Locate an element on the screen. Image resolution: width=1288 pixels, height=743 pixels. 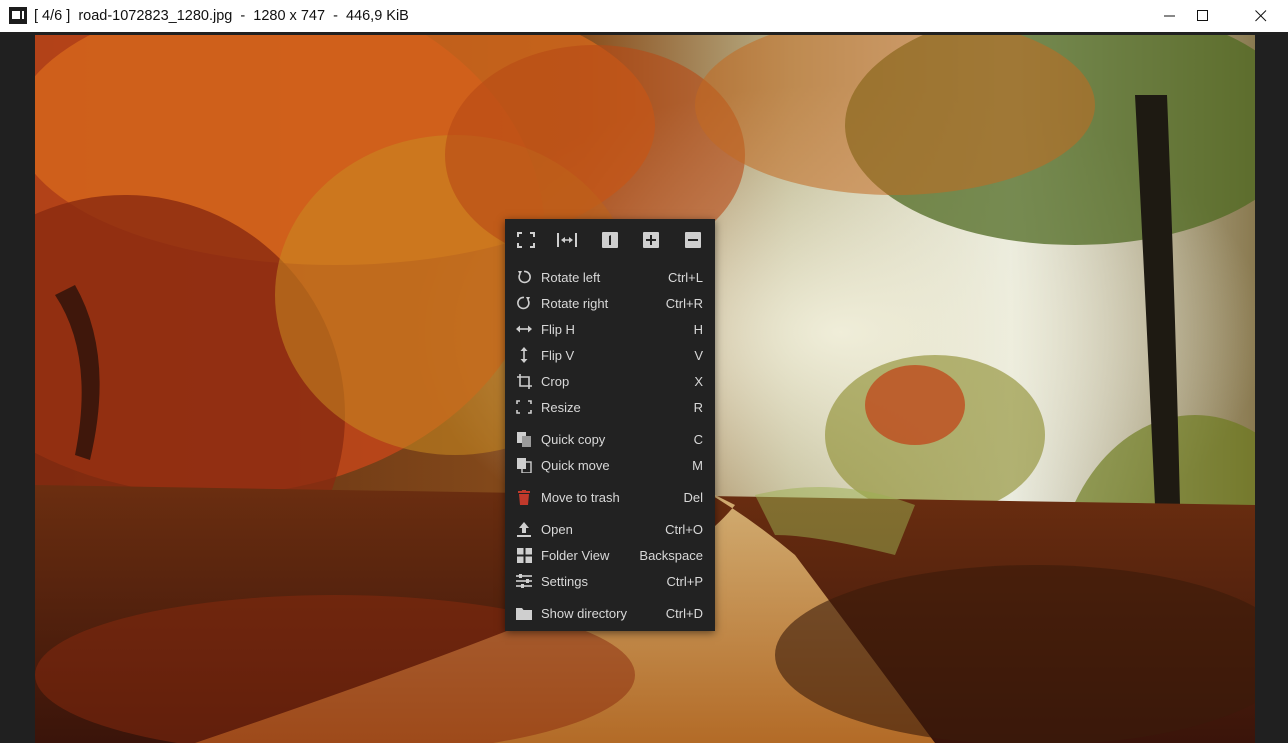
zoom-out-icon is located at coordinates (693, 240).